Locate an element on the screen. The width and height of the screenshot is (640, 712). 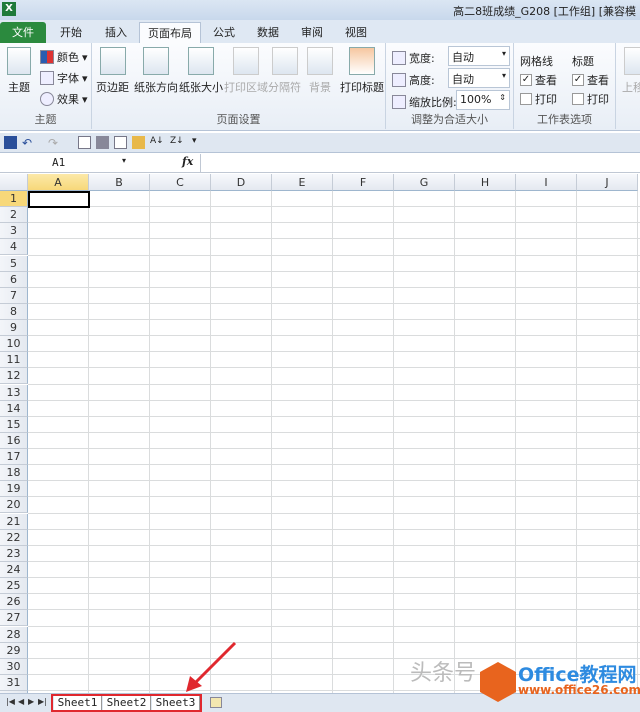
row-header: 7 is located at coordinates (14, 295).